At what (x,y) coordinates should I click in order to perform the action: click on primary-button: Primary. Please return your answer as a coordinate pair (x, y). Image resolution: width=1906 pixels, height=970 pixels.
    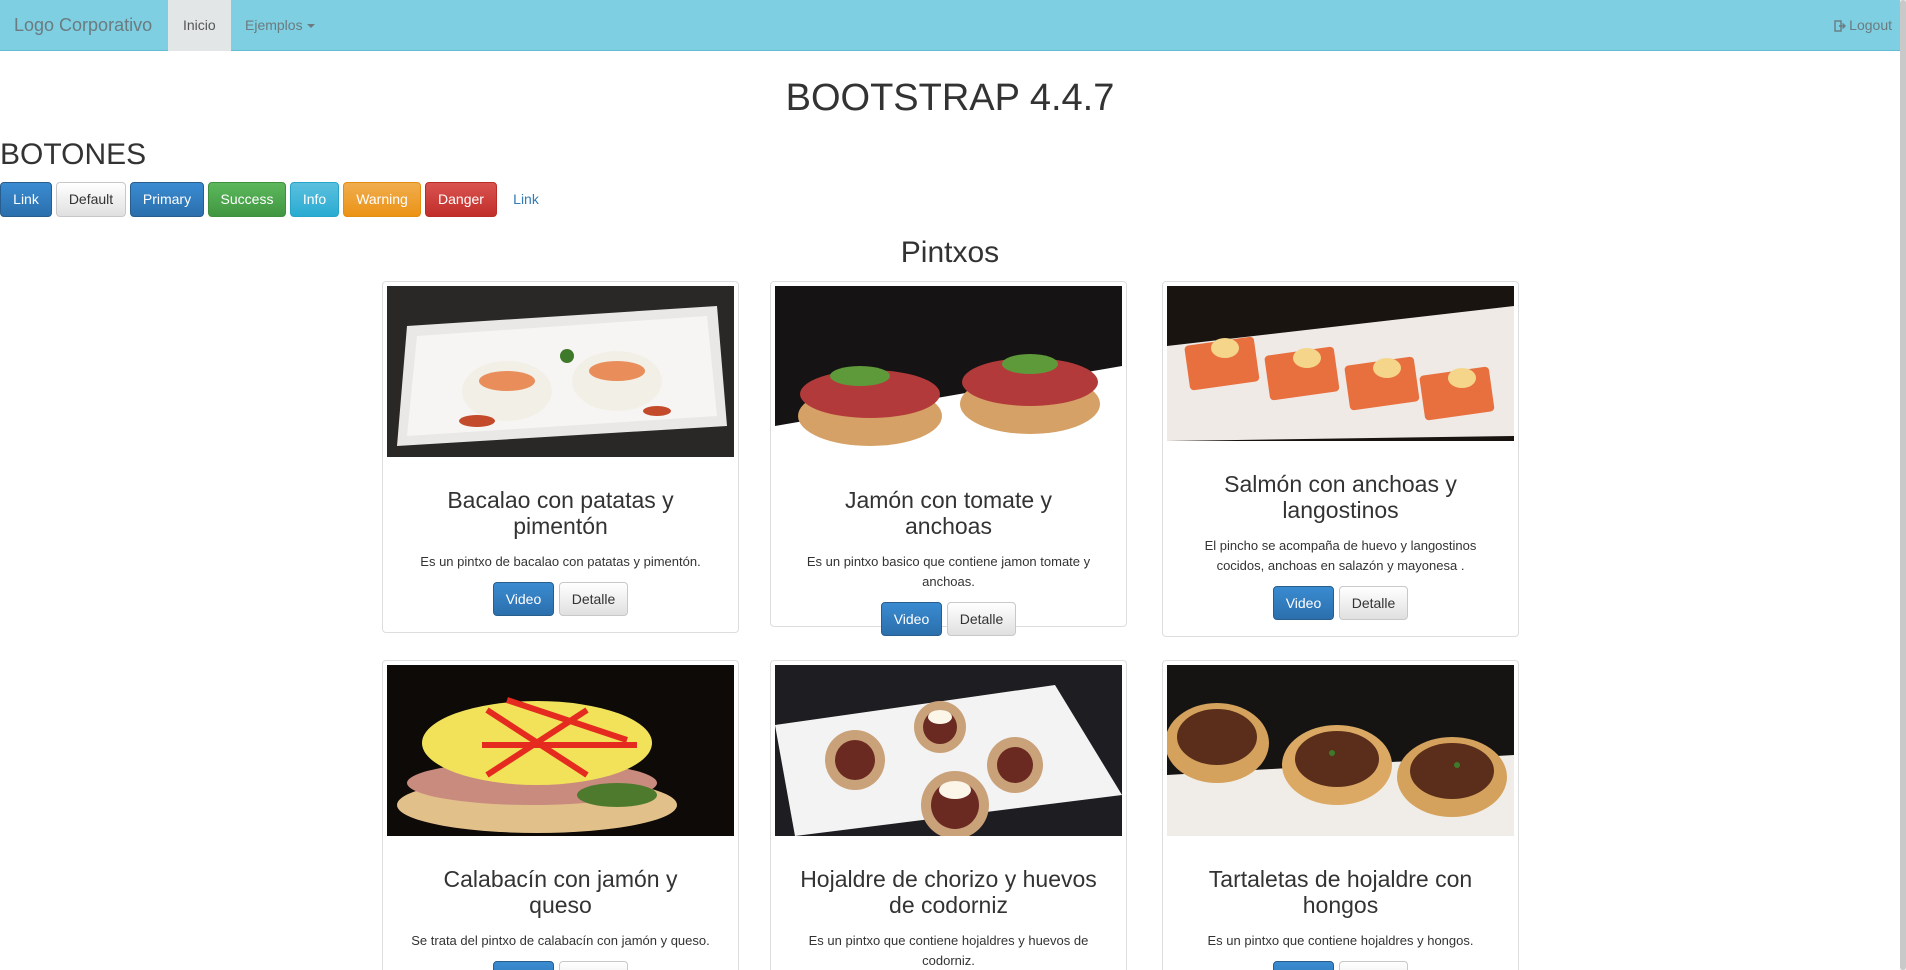
    Looking at the image, I should click on (167, 199).